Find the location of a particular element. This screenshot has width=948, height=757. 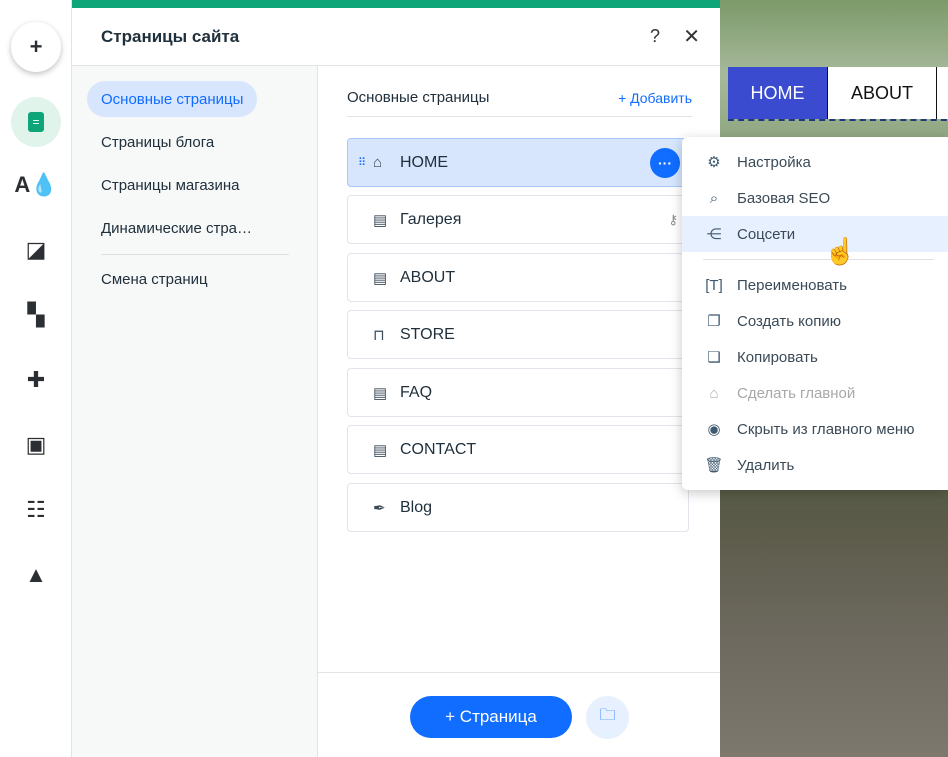

menu-rename: [T] Переименовать is located at coordinates (815, 285).